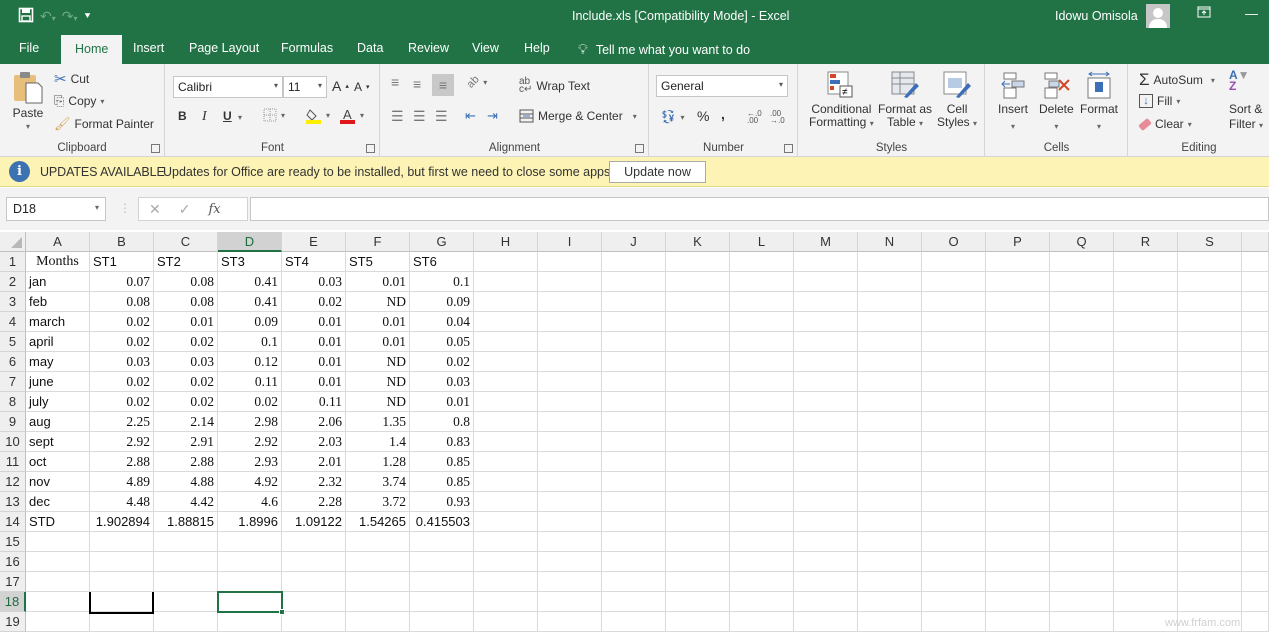 The width and height of the screenshot is (1269, 634). What do you see at coordinates (58, 462) in the screenshot?
I see `row-label-cell: oct` at bounding box center [58, 462].